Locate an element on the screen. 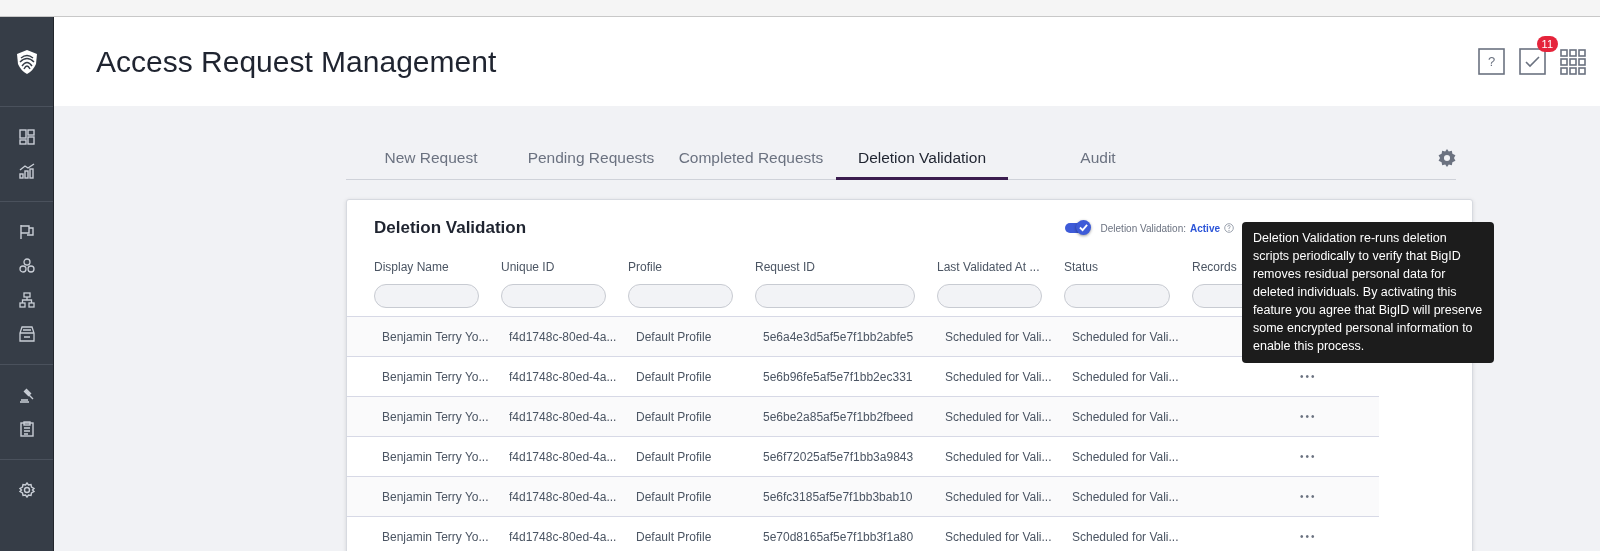 The width and height of the screenshot is (1600, 551). check-icon is located at coordinates (1083, 227).